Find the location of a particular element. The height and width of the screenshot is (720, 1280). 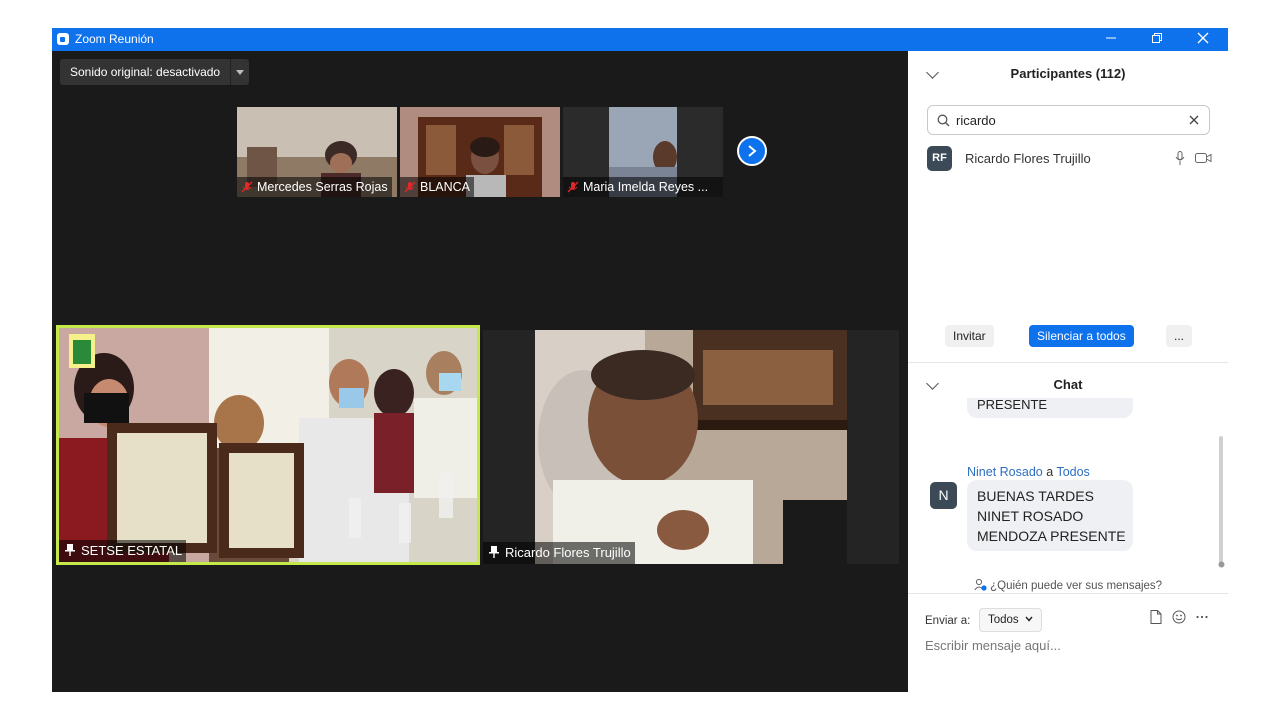

chat-message-line: BUENAS TARDES is located at coordinates (1035, 496).